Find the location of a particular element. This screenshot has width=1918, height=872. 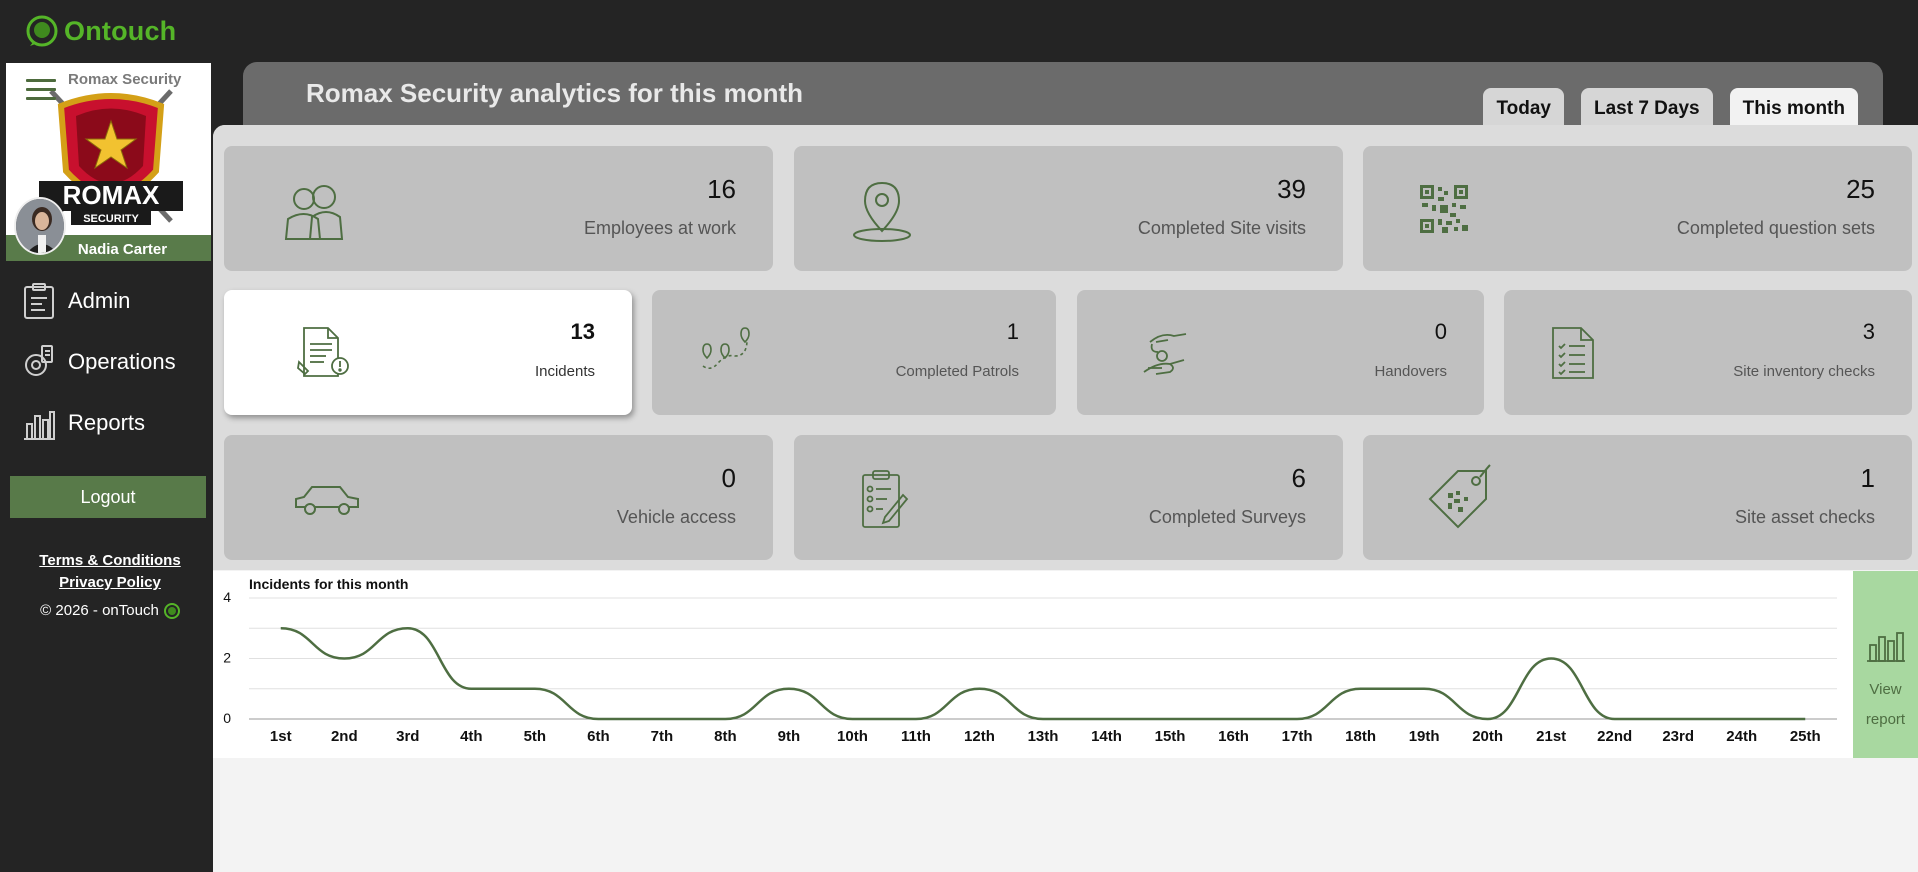

inventory-label: Site inventory checks is located at coordinates (1804, 371).